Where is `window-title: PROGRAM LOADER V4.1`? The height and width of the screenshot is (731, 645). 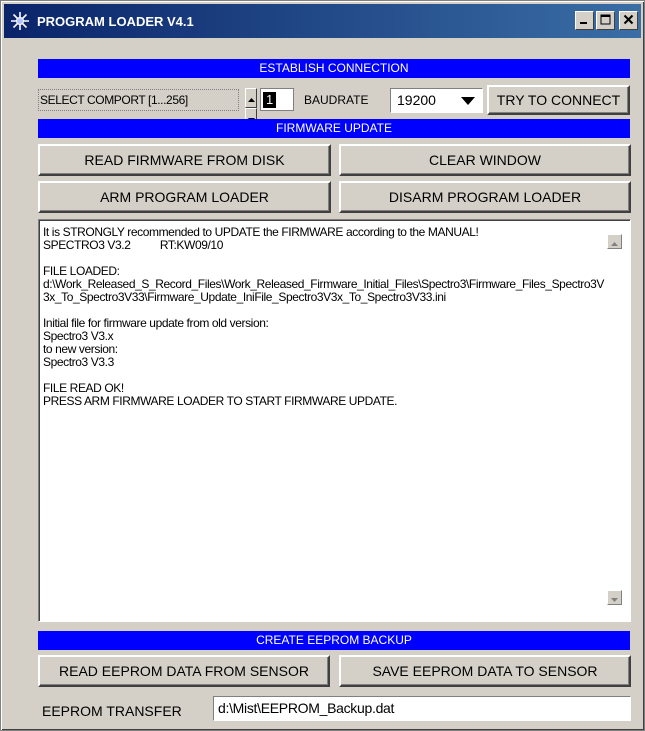
window-title: PROGRAM LOADER V4.1 is located at coordinates (115, 21).